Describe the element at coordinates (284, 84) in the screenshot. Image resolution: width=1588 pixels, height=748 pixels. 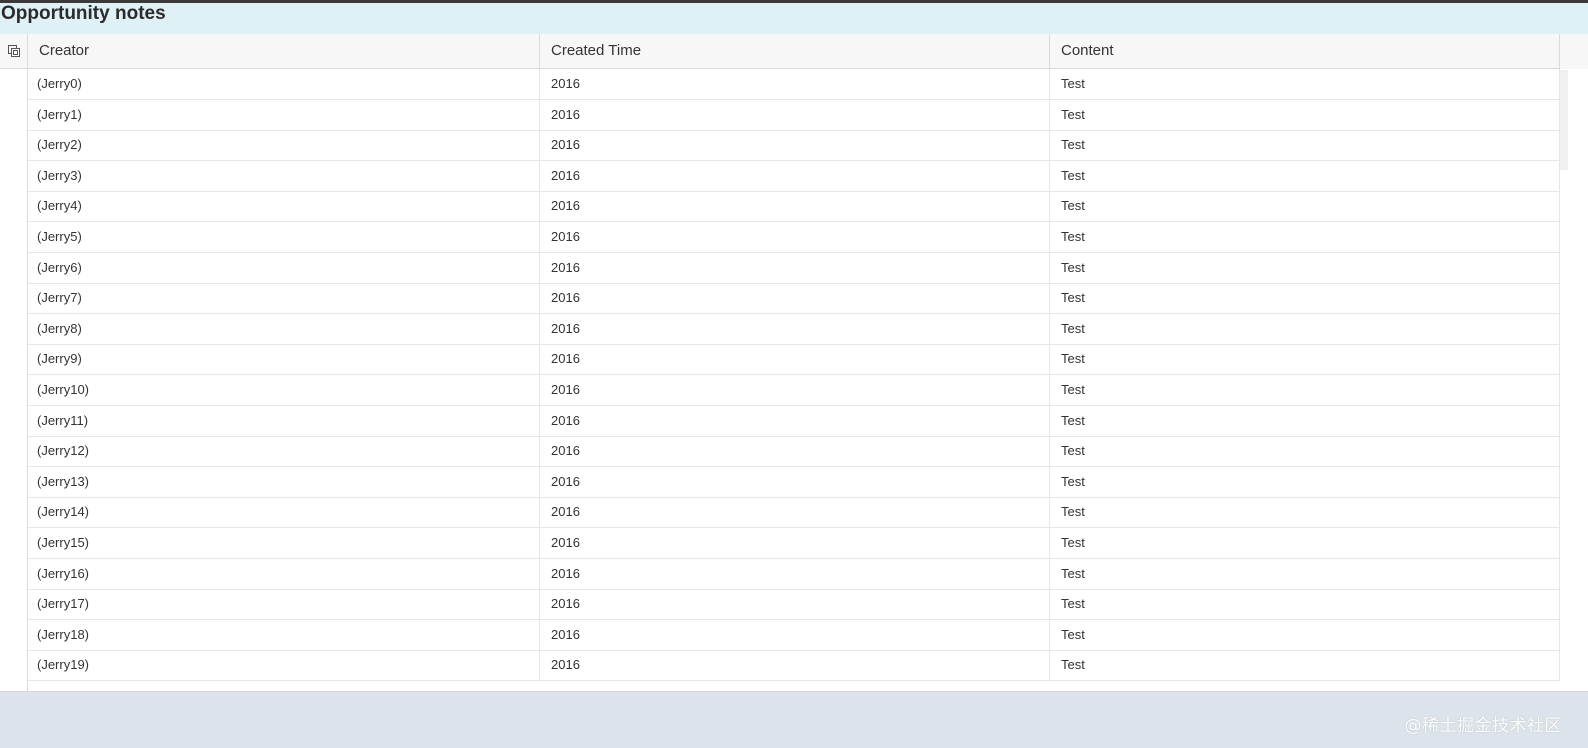
I see `cell-creator: (Jerry0)` at that location.